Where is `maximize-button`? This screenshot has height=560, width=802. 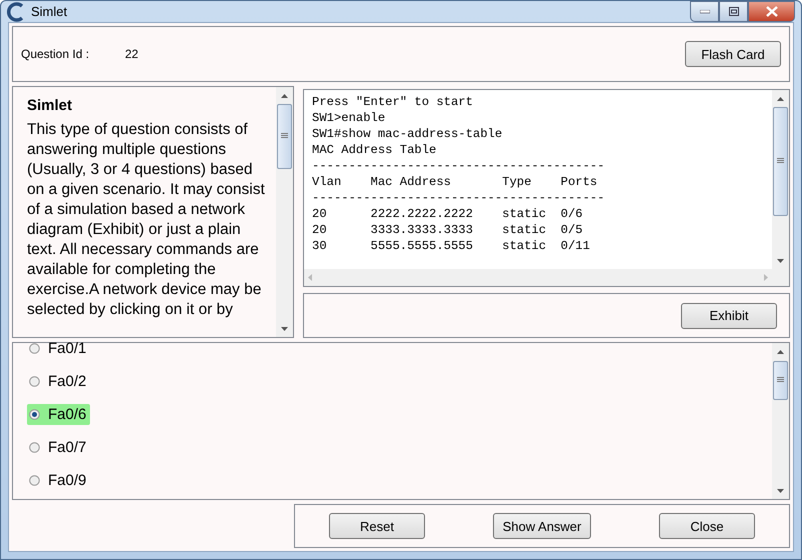
maximize-button is located at coordinates (733, 11).